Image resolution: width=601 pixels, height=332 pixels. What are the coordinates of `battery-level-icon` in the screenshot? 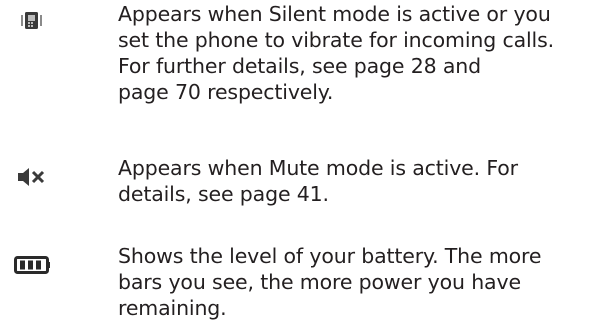 It's located at (34, 268).